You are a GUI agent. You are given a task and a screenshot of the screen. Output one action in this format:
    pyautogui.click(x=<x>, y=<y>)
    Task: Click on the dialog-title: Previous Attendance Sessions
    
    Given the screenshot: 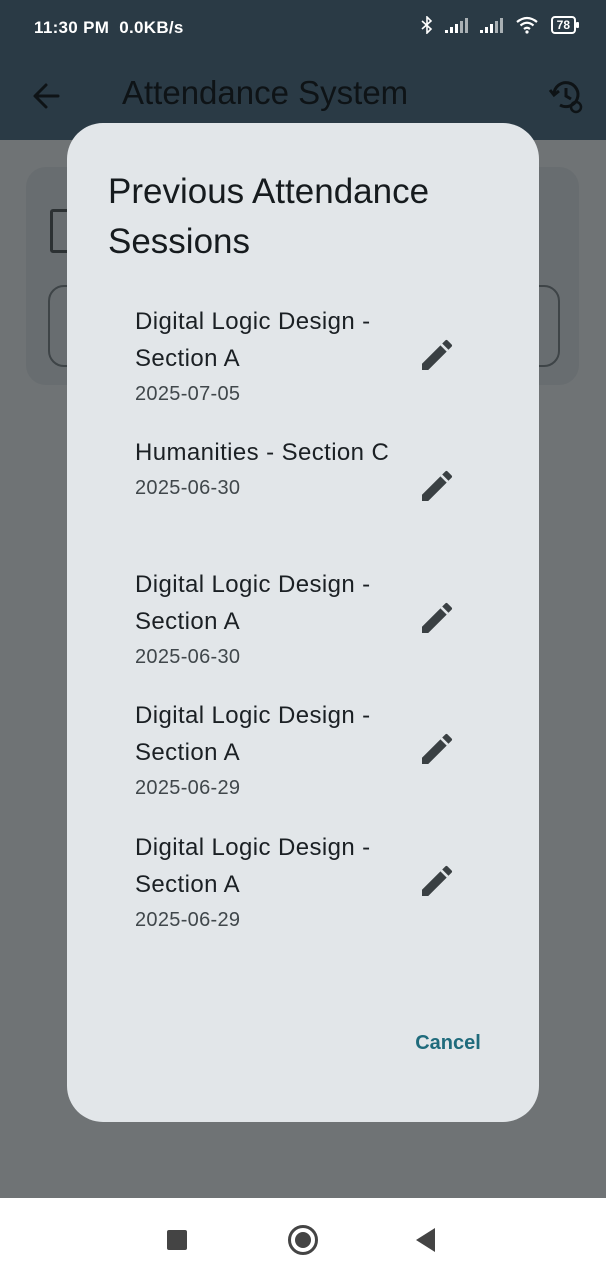 What is the action you would take?
    pyautogui.click(x=269, y=216)
    